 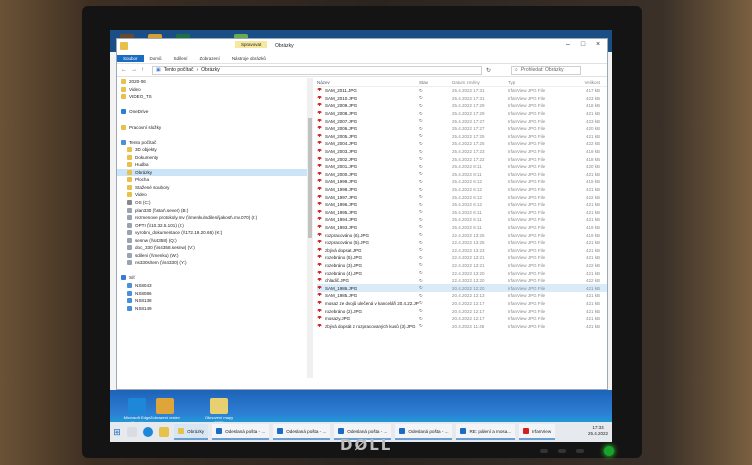 What do you see at coordinates (212, 278) in the screenshot?
I see `nav-item: Síť` at bounding box center [212, 278].